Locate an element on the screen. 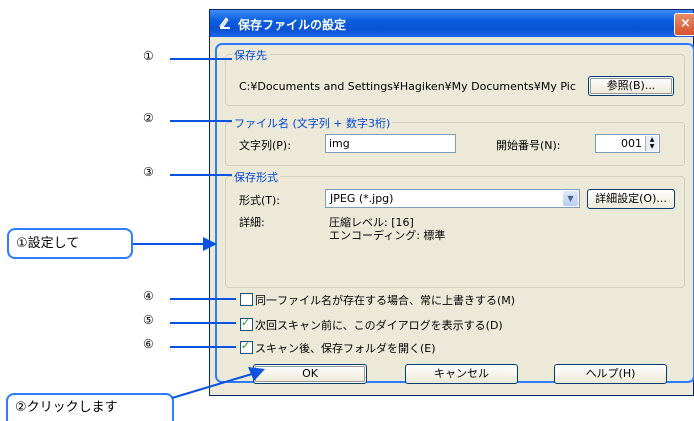  annotation-1: ① is located at coordinates (148, 56).